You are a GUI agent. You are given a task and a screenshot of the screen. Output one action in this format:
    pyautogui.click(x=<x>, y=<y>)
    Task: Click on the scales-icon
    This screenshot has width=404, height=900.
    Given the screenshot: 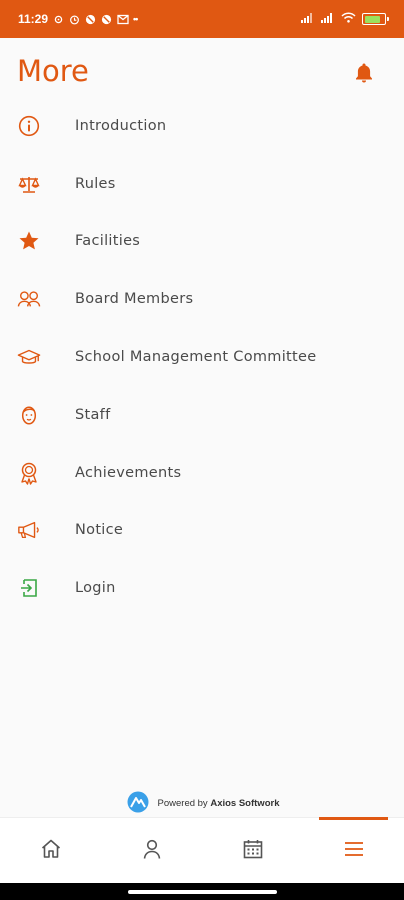 What is the action you would take?
    pyautogui.click(x=29, y=184)
    